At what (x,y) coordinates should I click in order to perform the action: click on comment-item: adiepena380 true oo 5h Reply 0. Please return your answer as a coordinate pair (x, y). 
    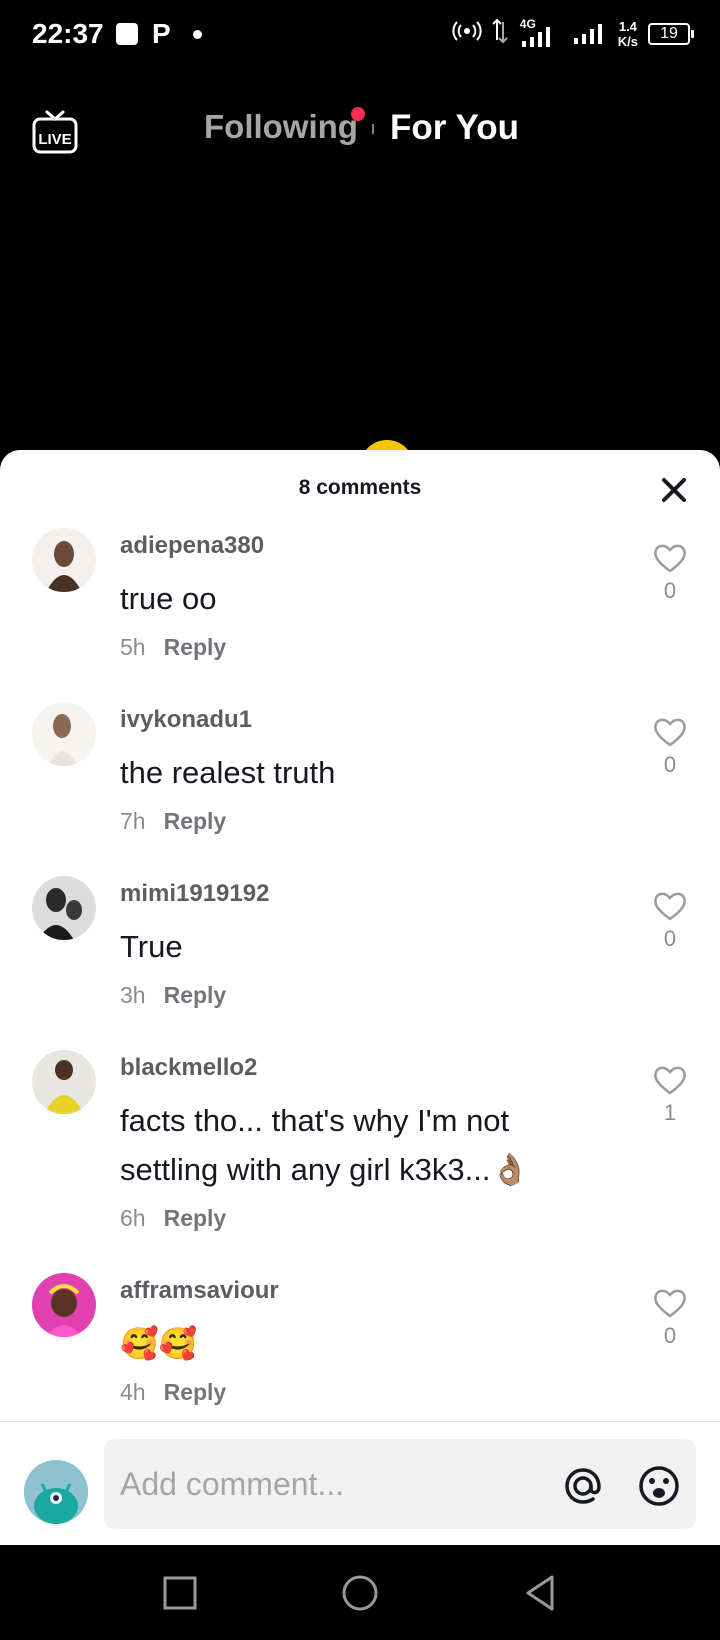
    Looking at the image, I should click on (360, 615).